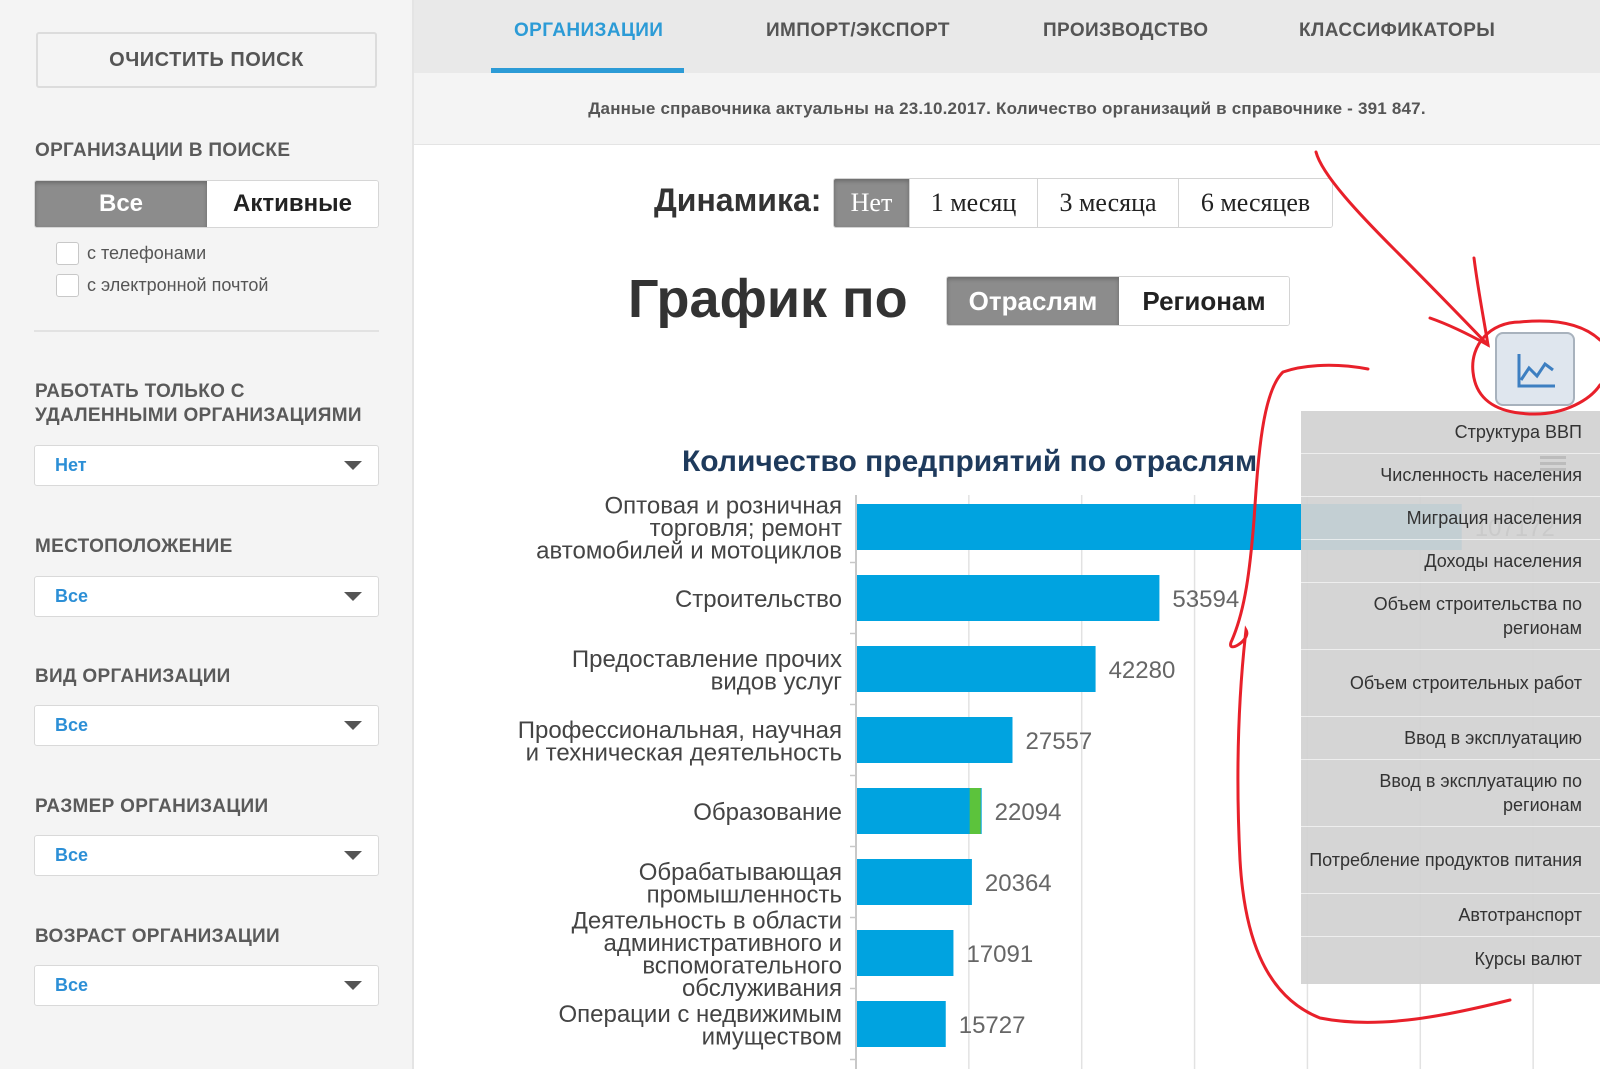 This screenshot has height=1069, width=1600. What do you see at coordinates (1108, 203) in the screenshot?
I see `dynamics-3m-option: 3 месяца` at bounding box center [1108, 203].